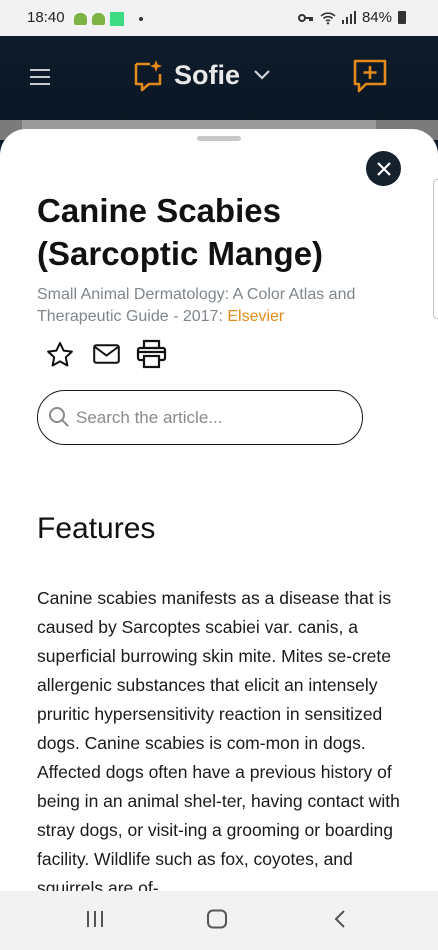 This screenshot has width=438, height=950. I want to click on sofie-chat-icon, so click(148, 76).